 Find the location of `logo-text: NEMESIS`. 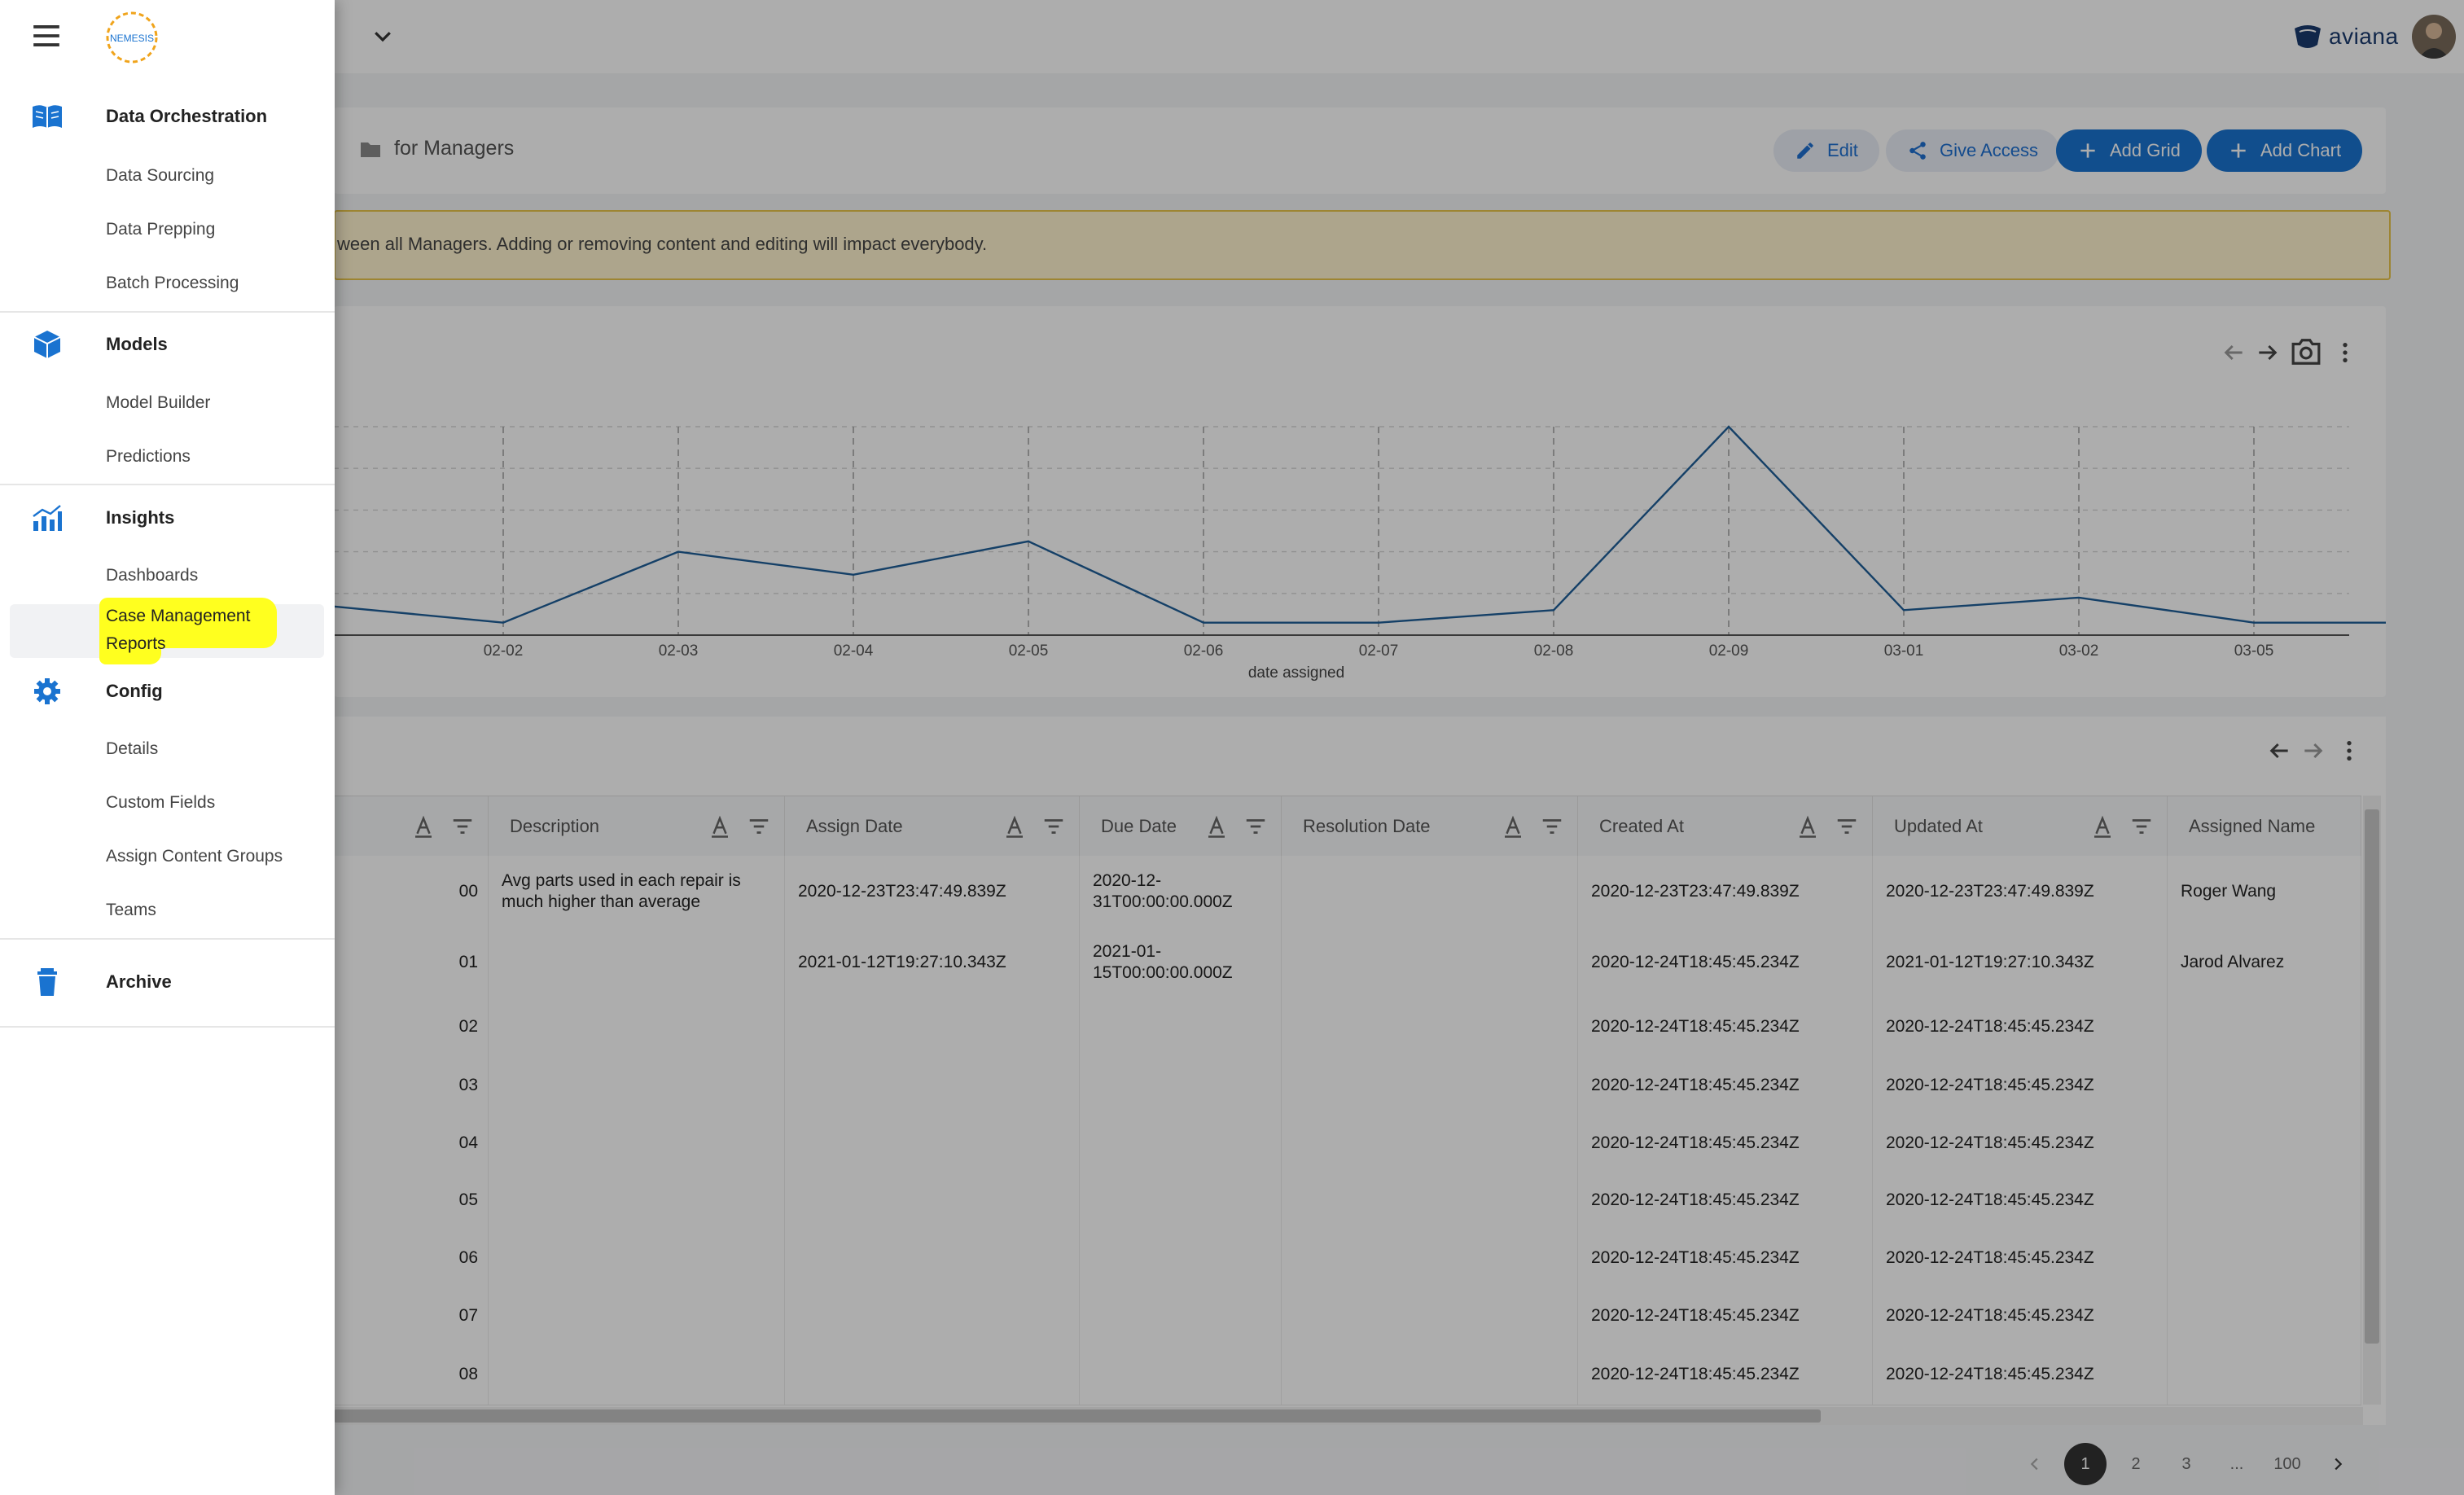

logo-text: NEMESIS is located at coordinates (132, 38).